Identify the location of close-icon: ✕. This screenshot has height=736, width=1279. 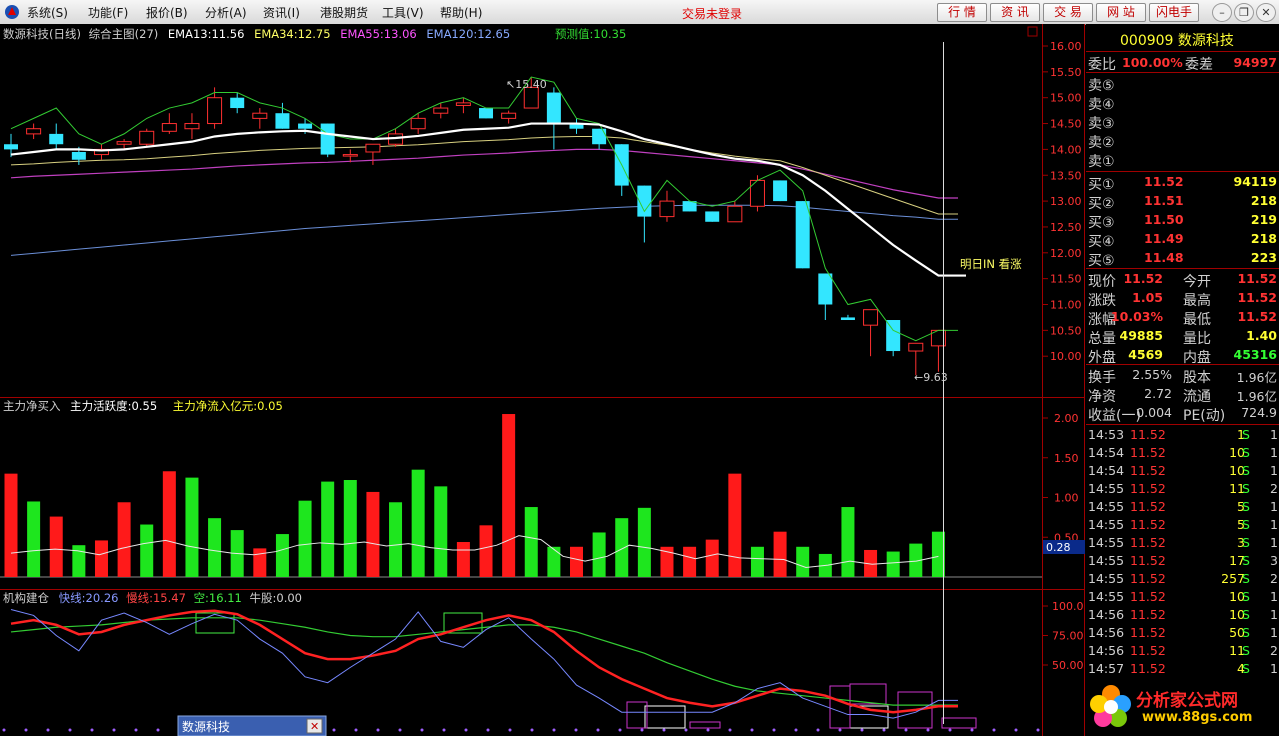
(1266, 12).